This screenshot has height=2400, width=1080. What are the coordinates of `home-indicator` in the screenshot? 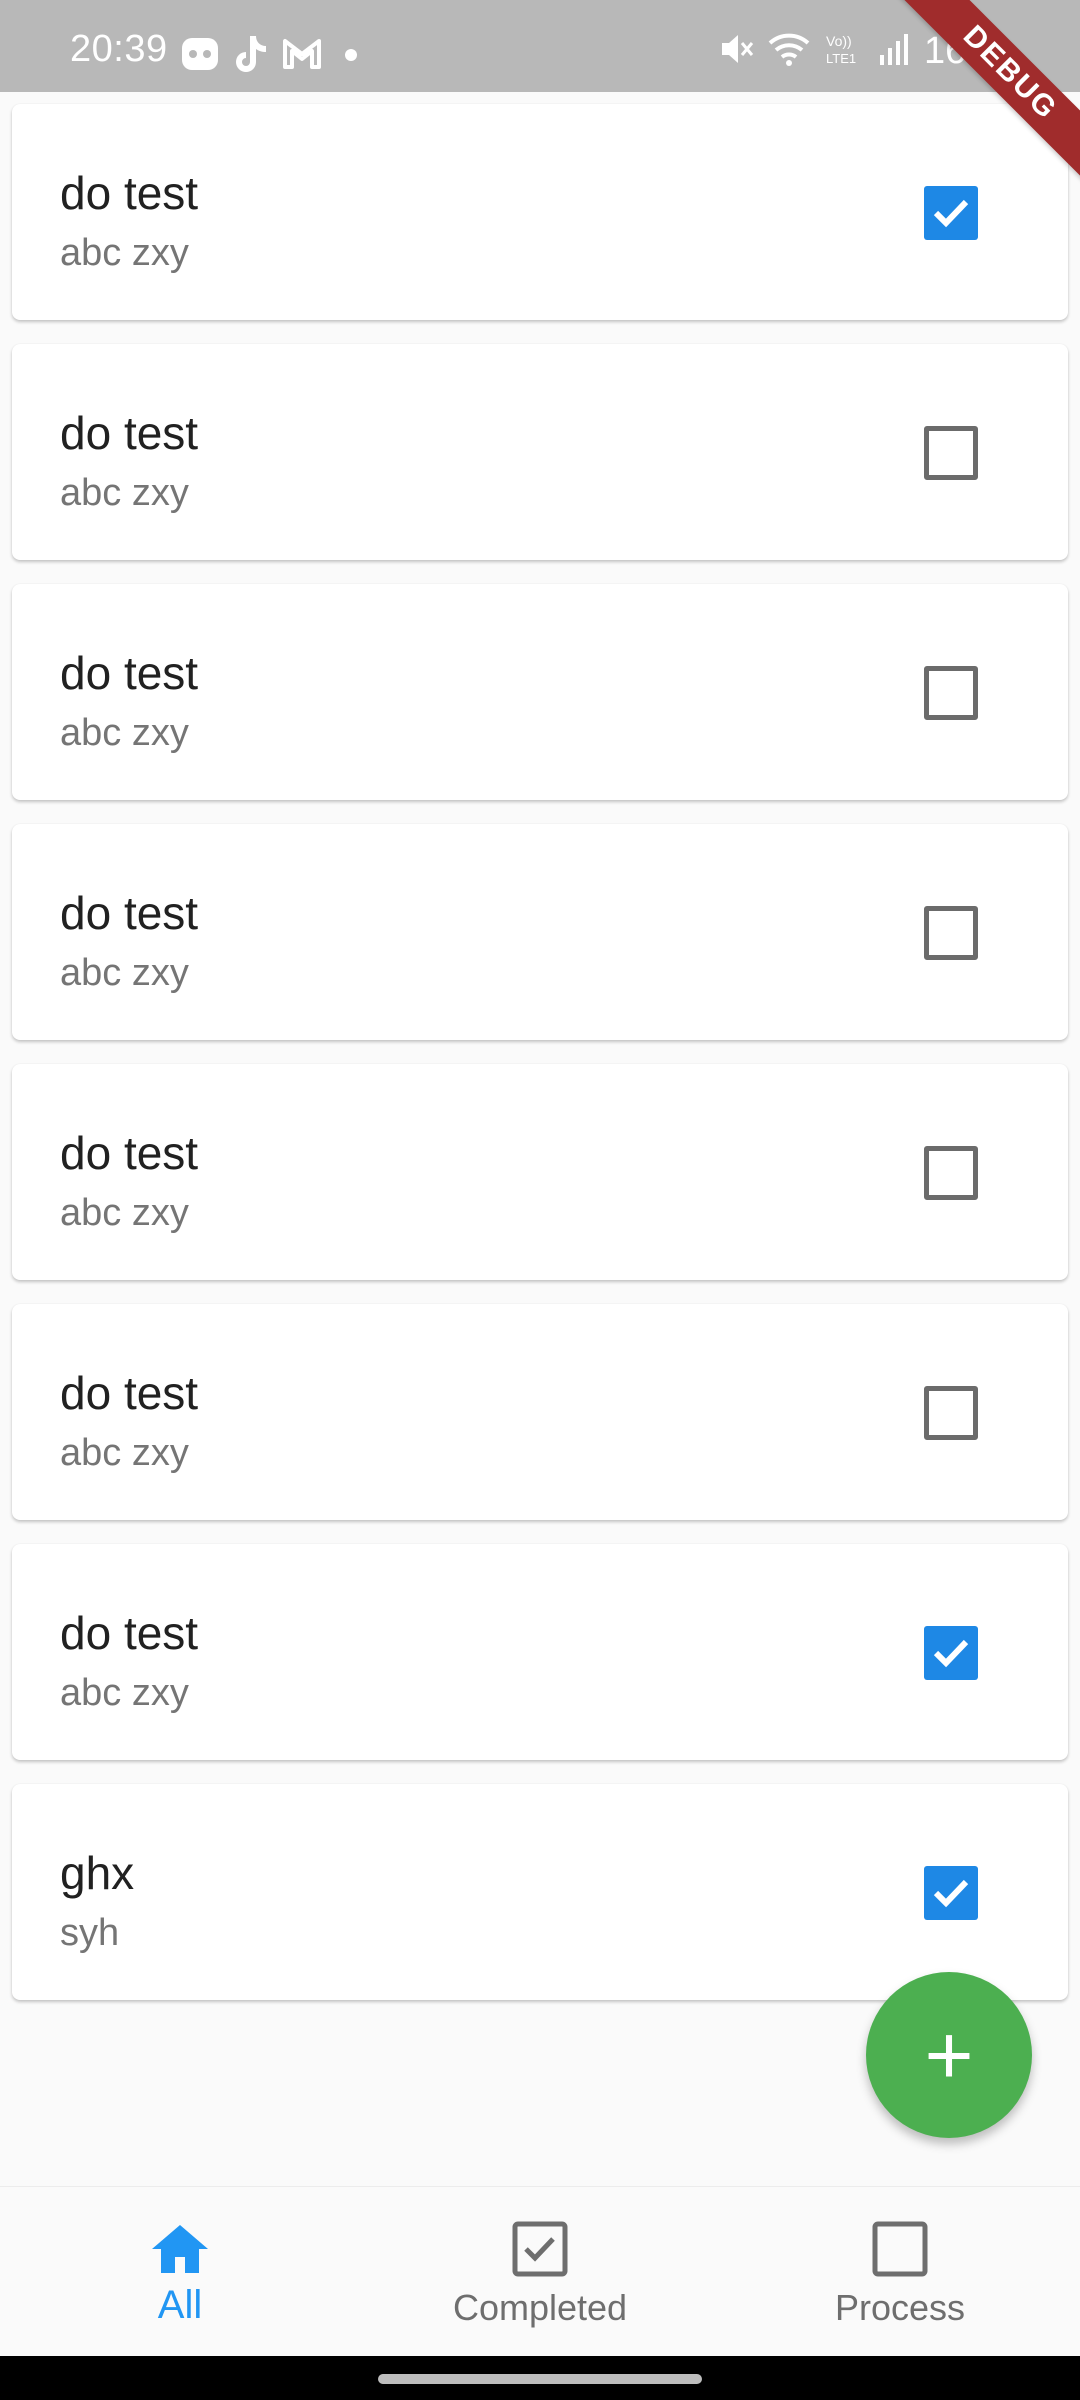 It's located at (540, 2379).